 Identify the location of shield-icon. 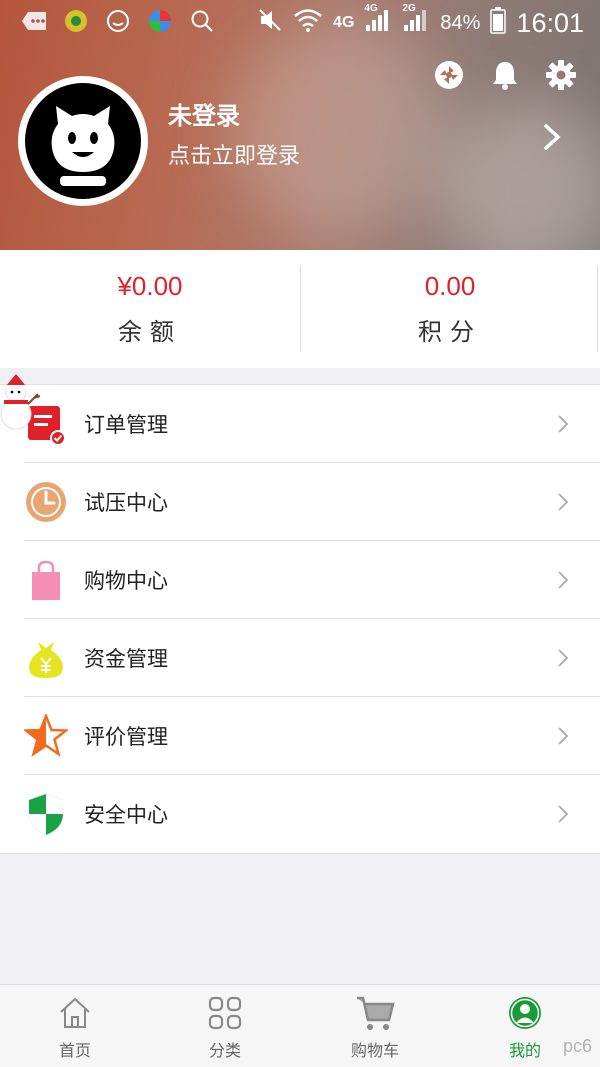
(46, 814).